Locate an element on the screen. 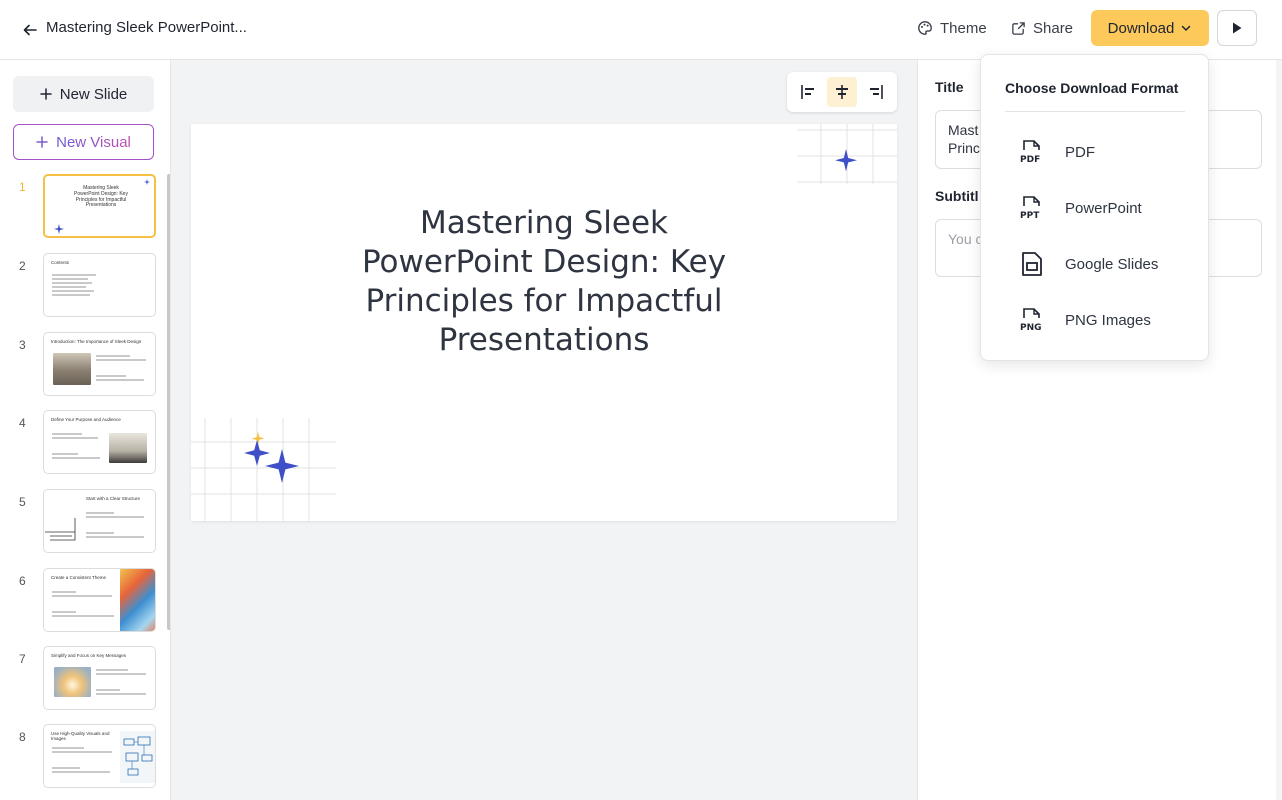  slide-thumbnail-row: 5 Start with a Clear Structure is located at coordinates (82, 521).